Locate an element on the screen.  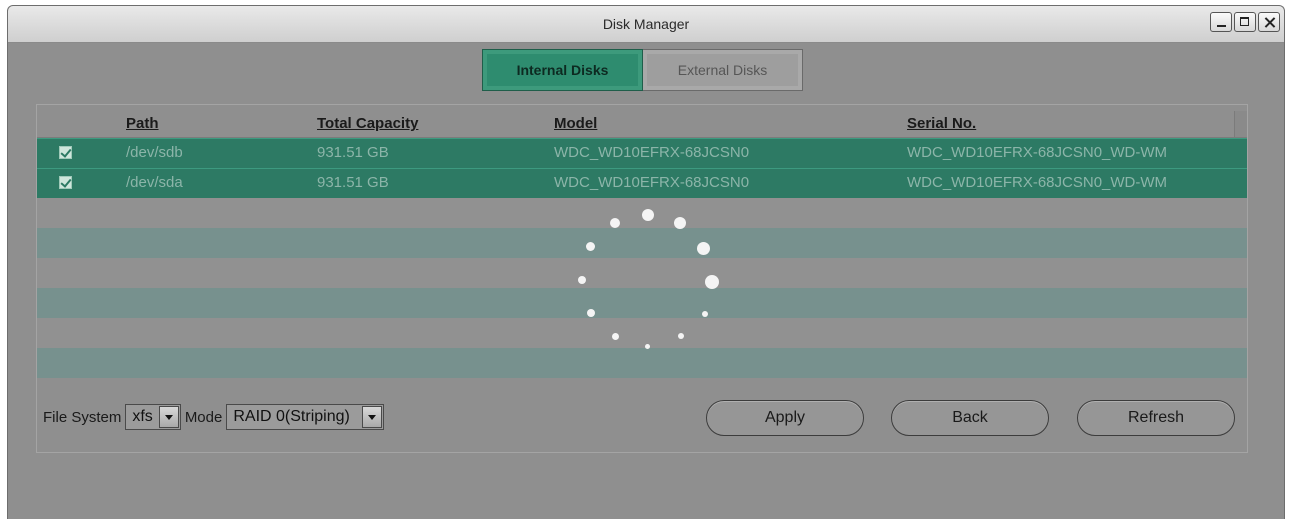
file-system-label: File System is located at coordinates (82, 417).